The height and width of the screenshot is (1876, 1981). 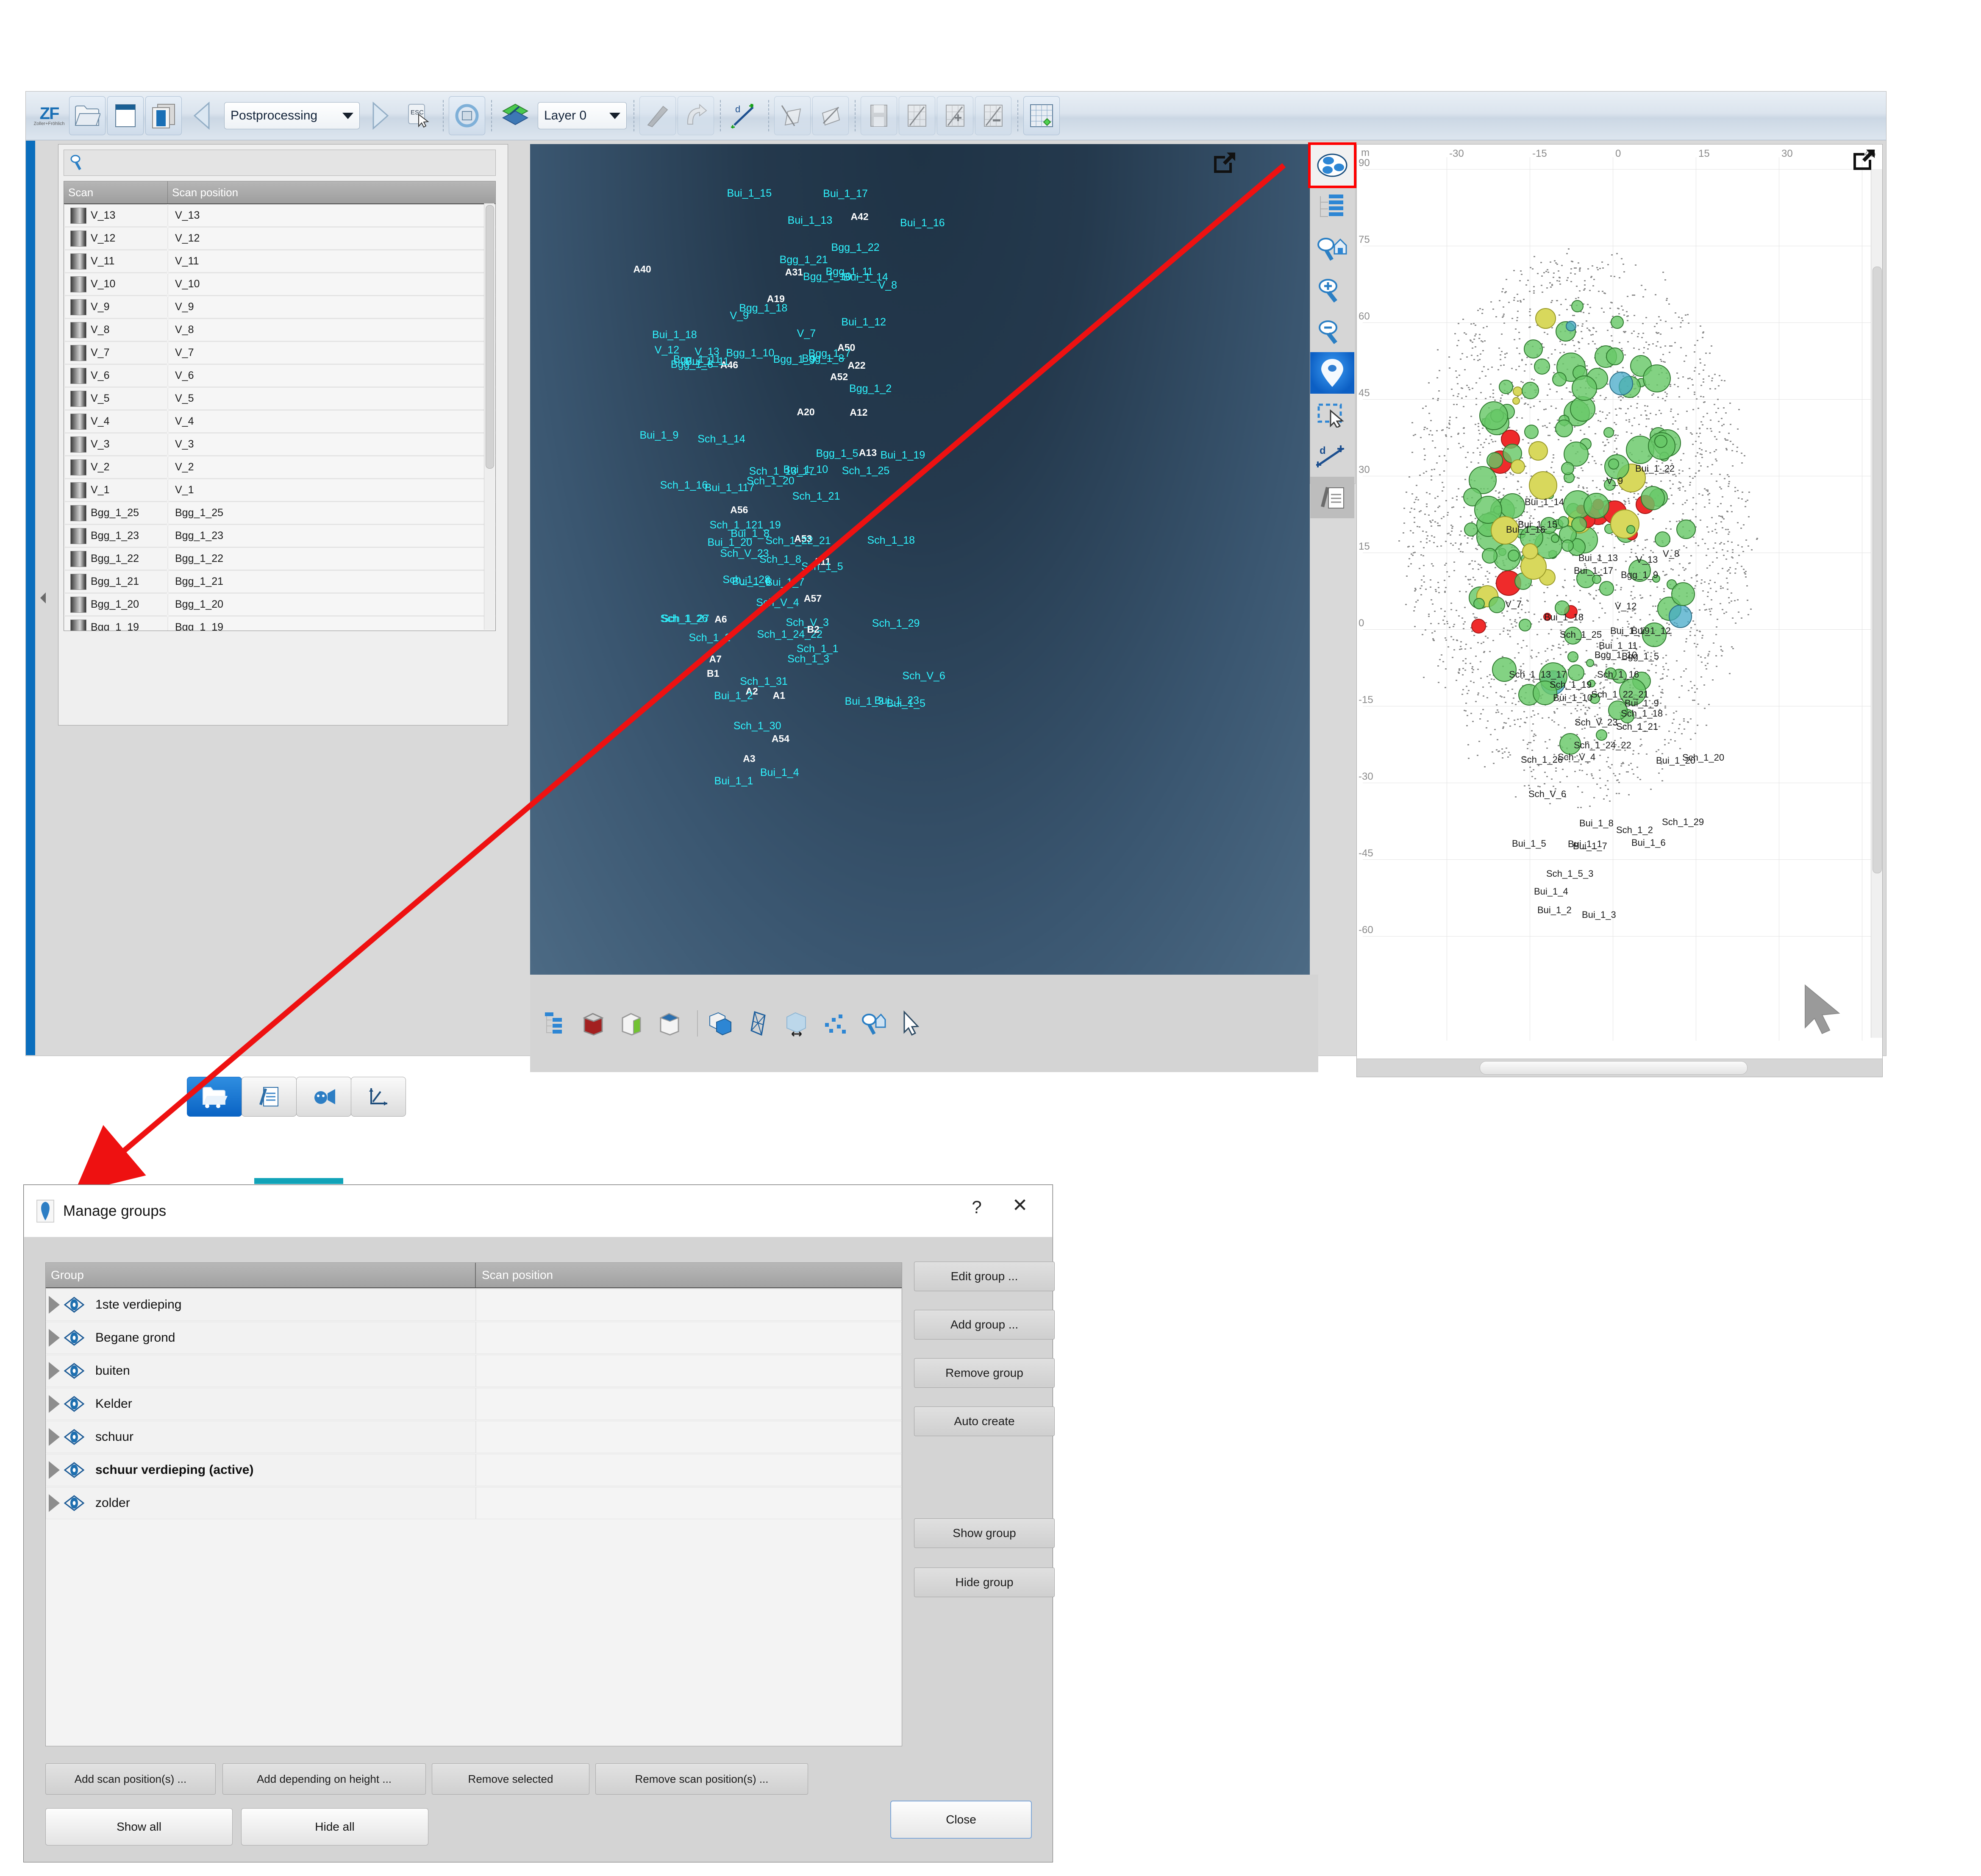 I want to click on mode-select: Postprocessing, so click(x=292, y=116).